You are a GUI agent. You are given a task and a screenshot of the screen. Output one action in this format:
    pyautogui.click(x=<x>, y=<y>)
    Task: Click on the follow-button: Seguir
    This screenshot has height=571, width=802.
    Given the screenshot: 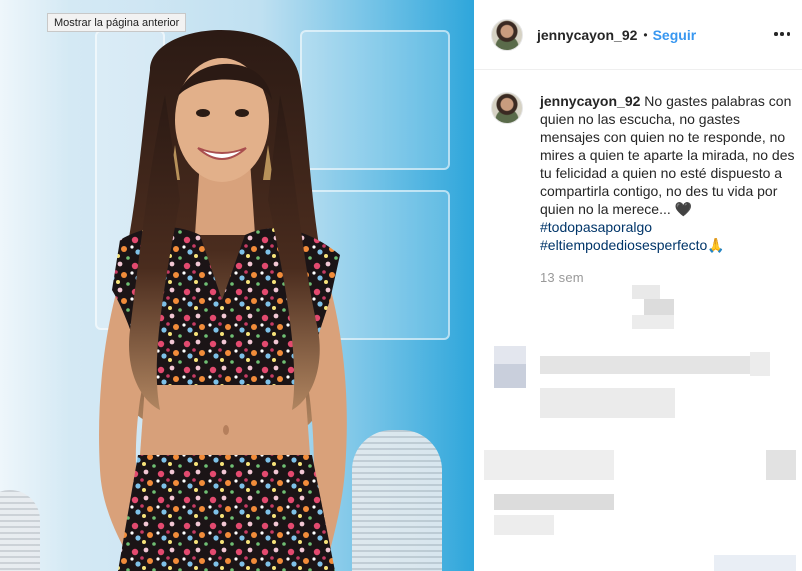 What is the action you would take?
    pyautogui.click(x=675, y=35)
    